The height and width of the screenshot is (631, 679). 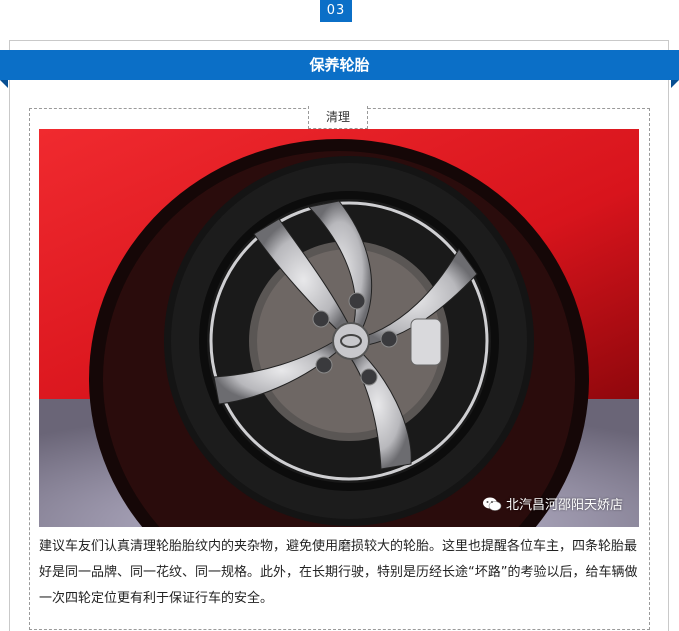 I want to click on title-fold-left, so click(x=4, y=84).